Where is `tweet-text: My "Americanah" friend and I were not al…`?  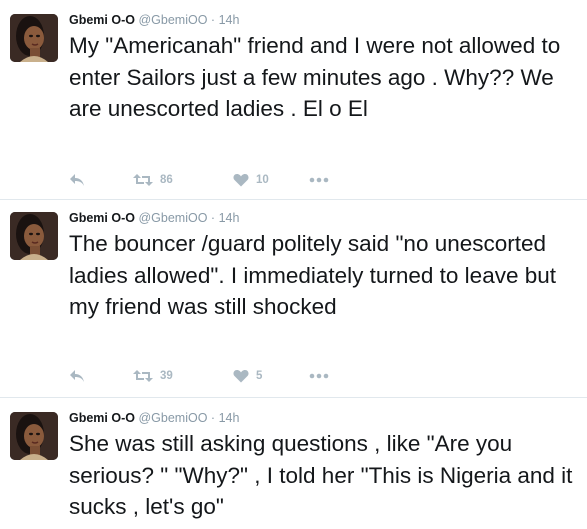 tweet-text: My "Americanah" friend and I were not al… is located at coordinates (318, 77).